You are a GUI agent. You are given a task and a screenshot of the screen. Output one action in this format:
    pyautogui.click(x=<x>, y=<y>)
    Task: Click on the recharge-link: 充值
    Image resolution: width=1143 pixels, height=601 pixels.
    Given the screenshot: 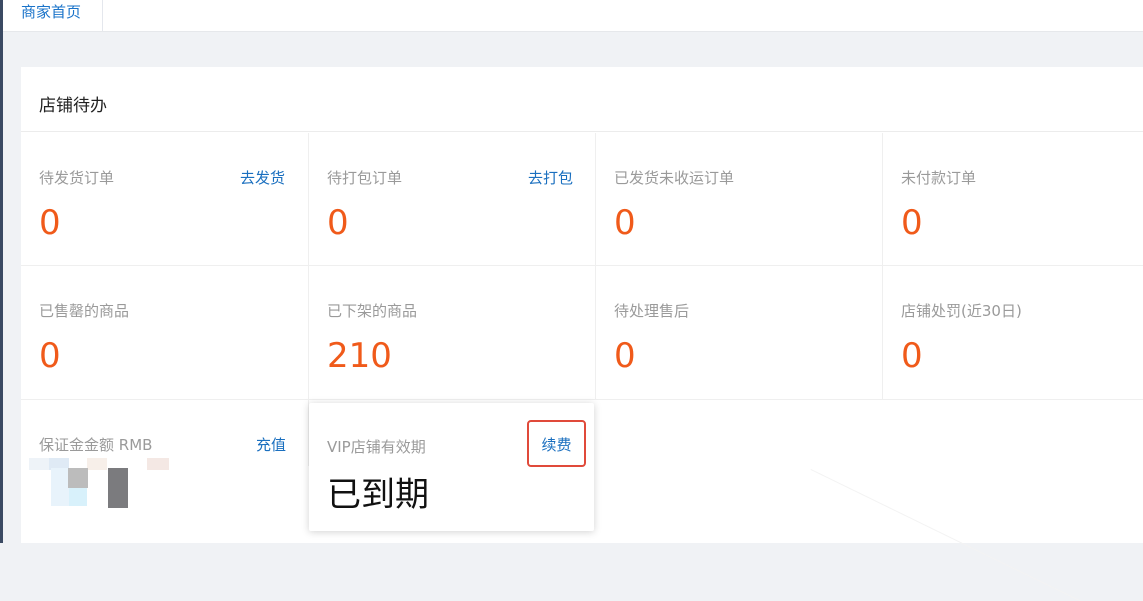 What is the action you would take?
    pyautogui.click(x=271, y=444)
    